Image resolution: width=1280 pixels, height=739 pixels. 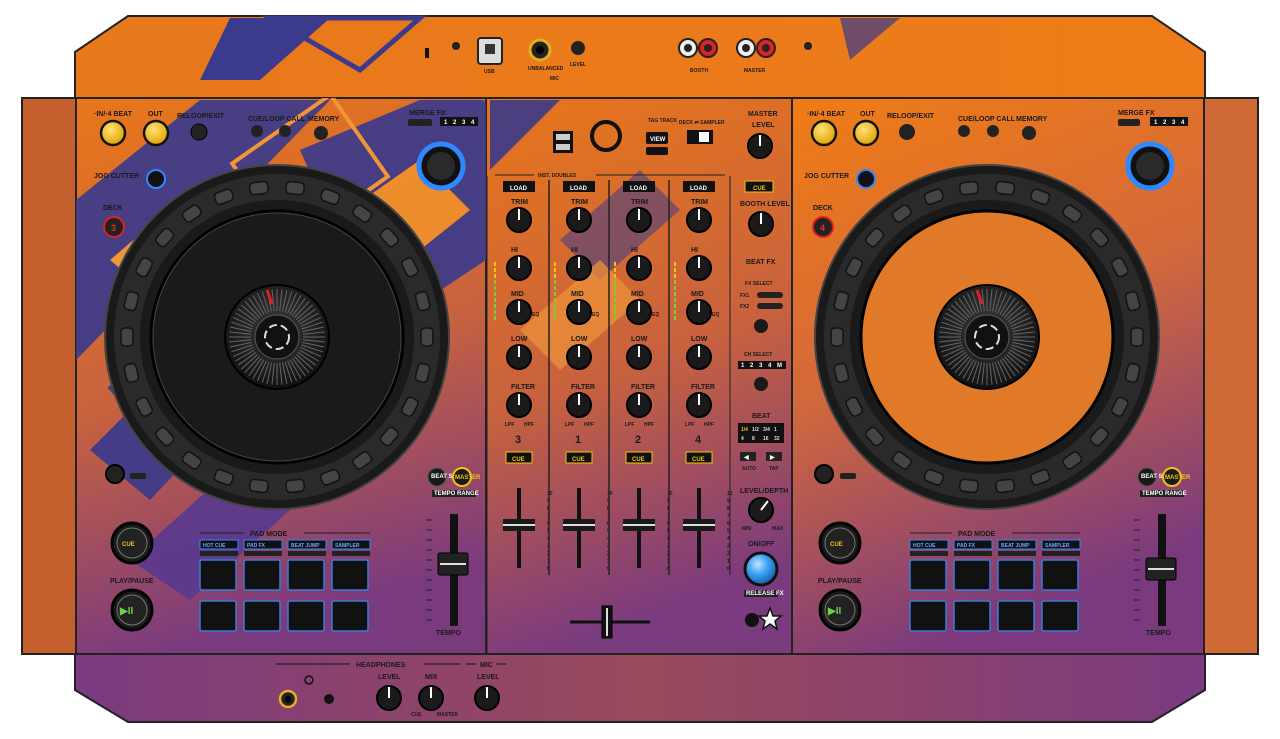 What do you see at coordinates (824, 133) in the screenshot?
I see `right-in-button` at bounding box center [824, 133].